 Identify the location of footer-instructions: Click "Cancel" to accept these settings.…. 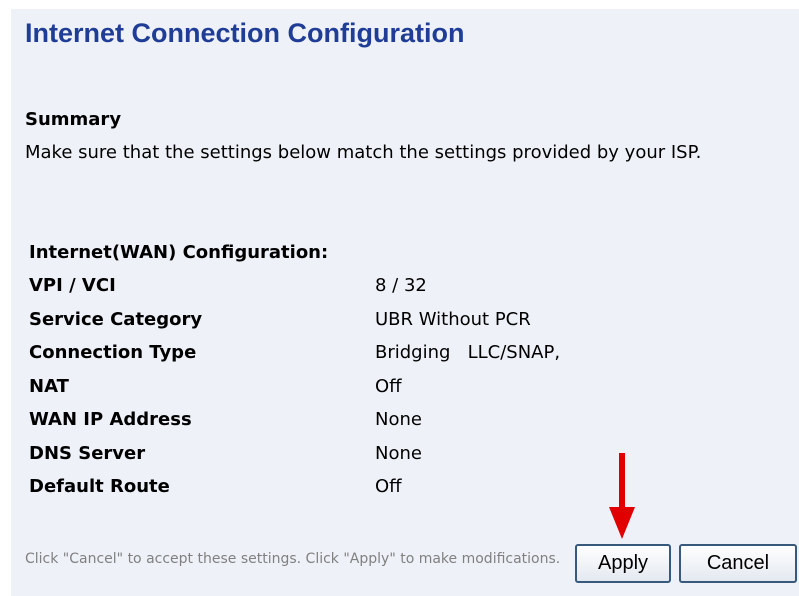
(293, 559).